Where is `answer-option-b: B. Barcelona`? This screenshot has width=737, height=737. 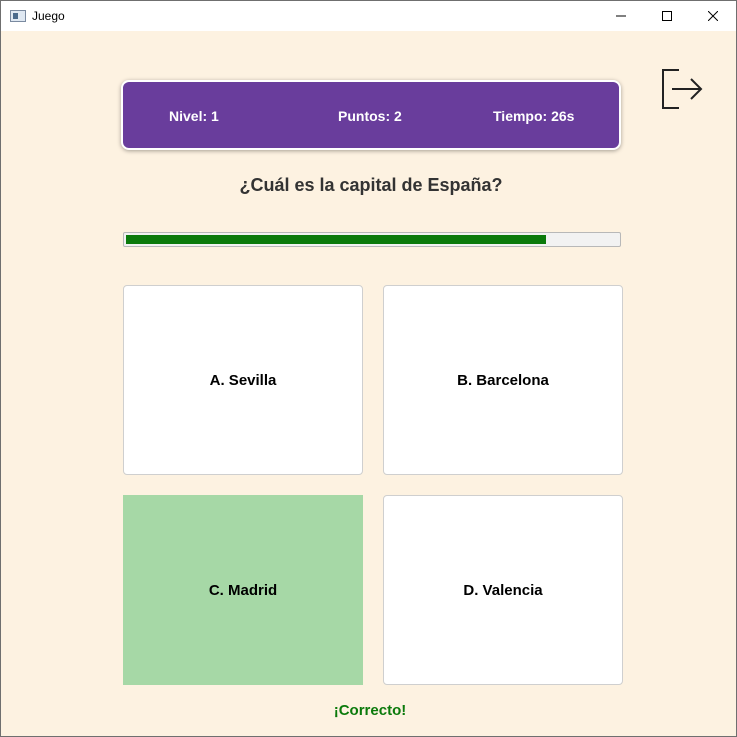 answer-option-b: B. Barcelona is located at coordinates (503, 380).